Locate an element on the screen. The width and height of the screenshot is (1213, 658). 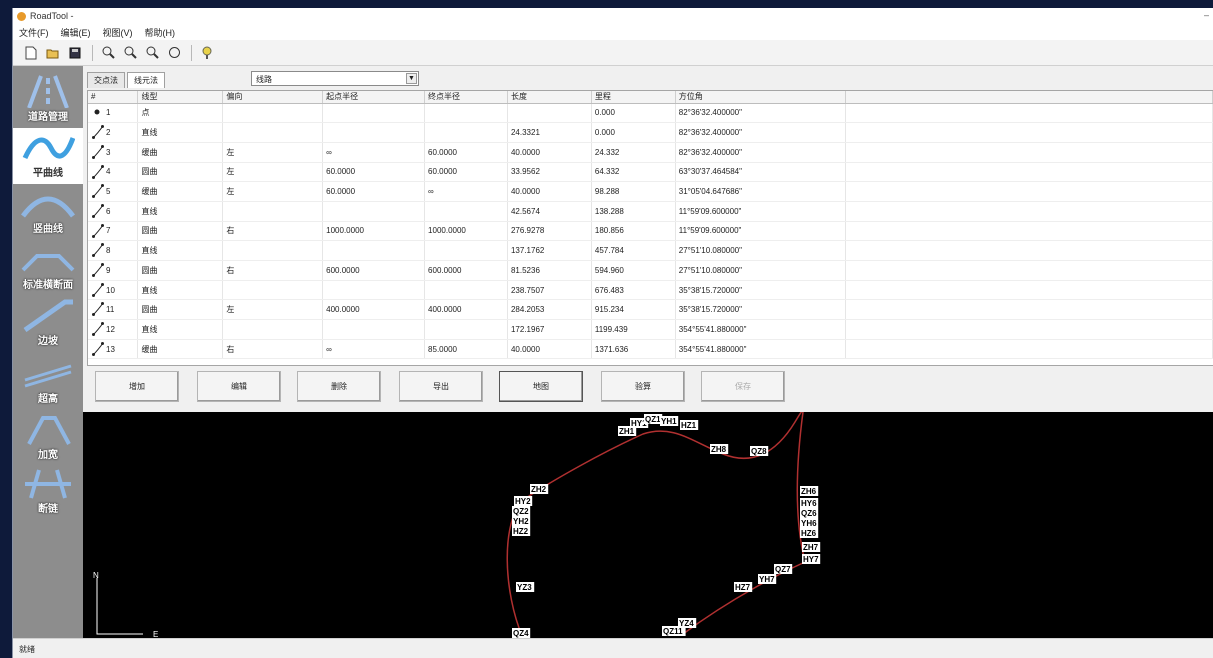
station-label: HZ7 is located at coordinates (743, 587).